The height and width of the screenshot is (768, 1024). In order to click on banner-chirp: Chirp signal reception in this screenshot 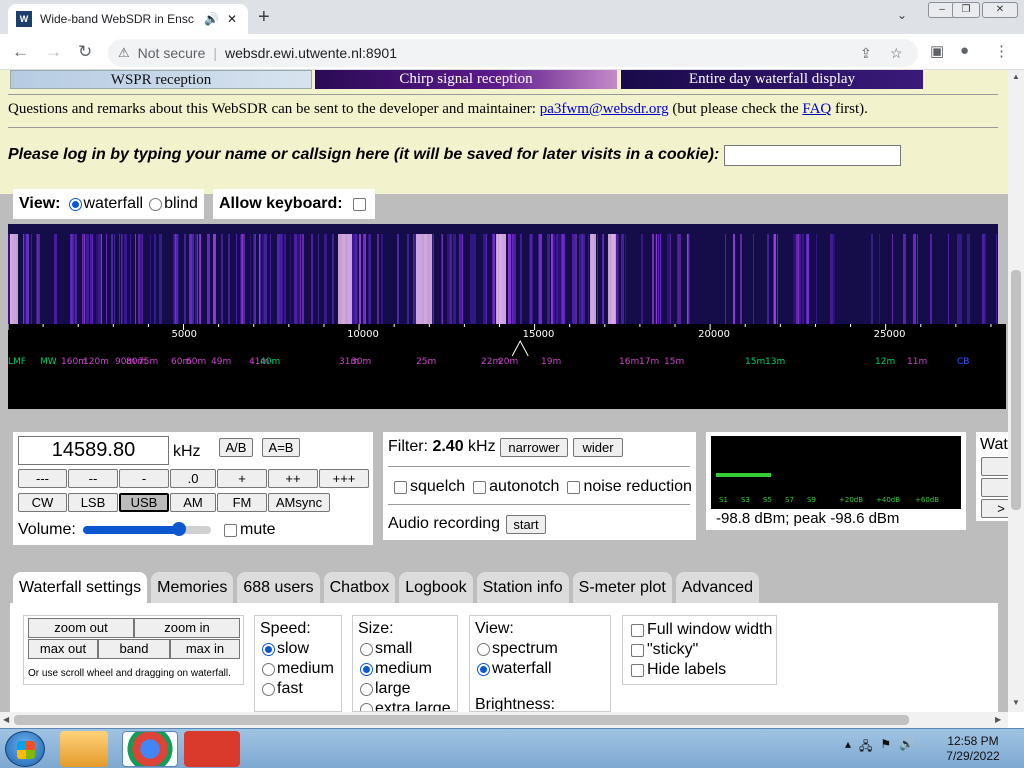, I will do `click(466, 79)`.